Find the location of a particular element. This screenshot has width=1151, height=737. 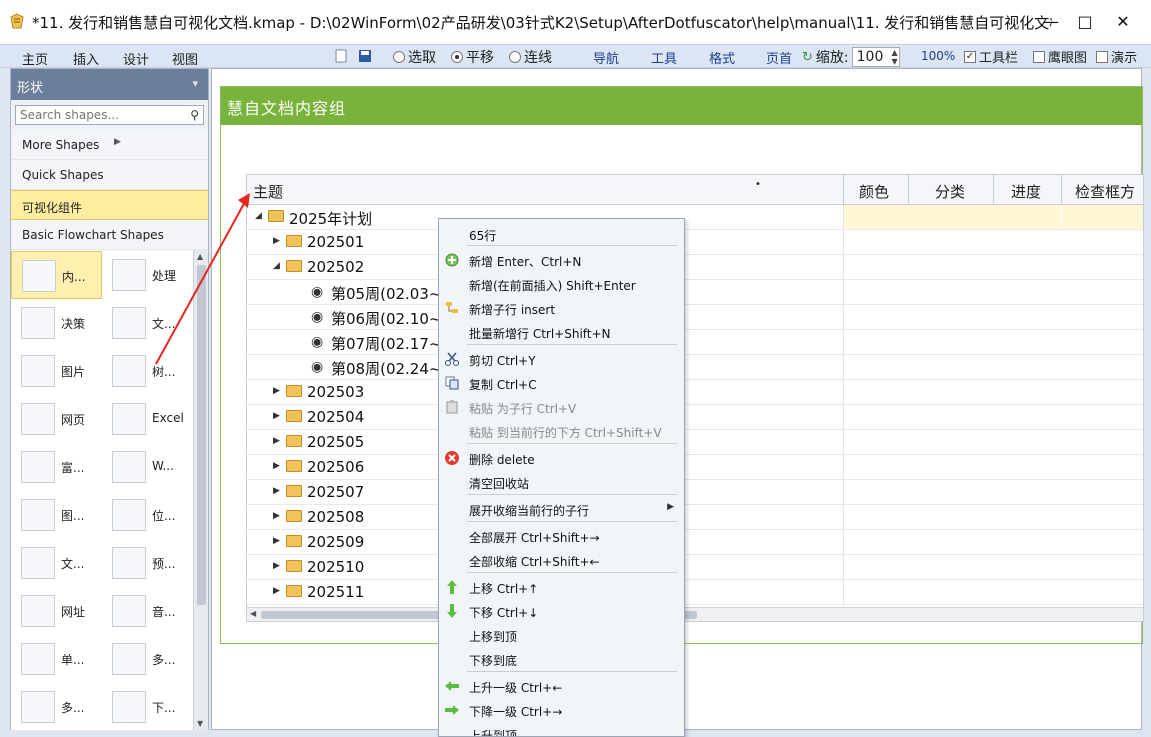

shape-item: 决策 is located at coordinates (56, 323).